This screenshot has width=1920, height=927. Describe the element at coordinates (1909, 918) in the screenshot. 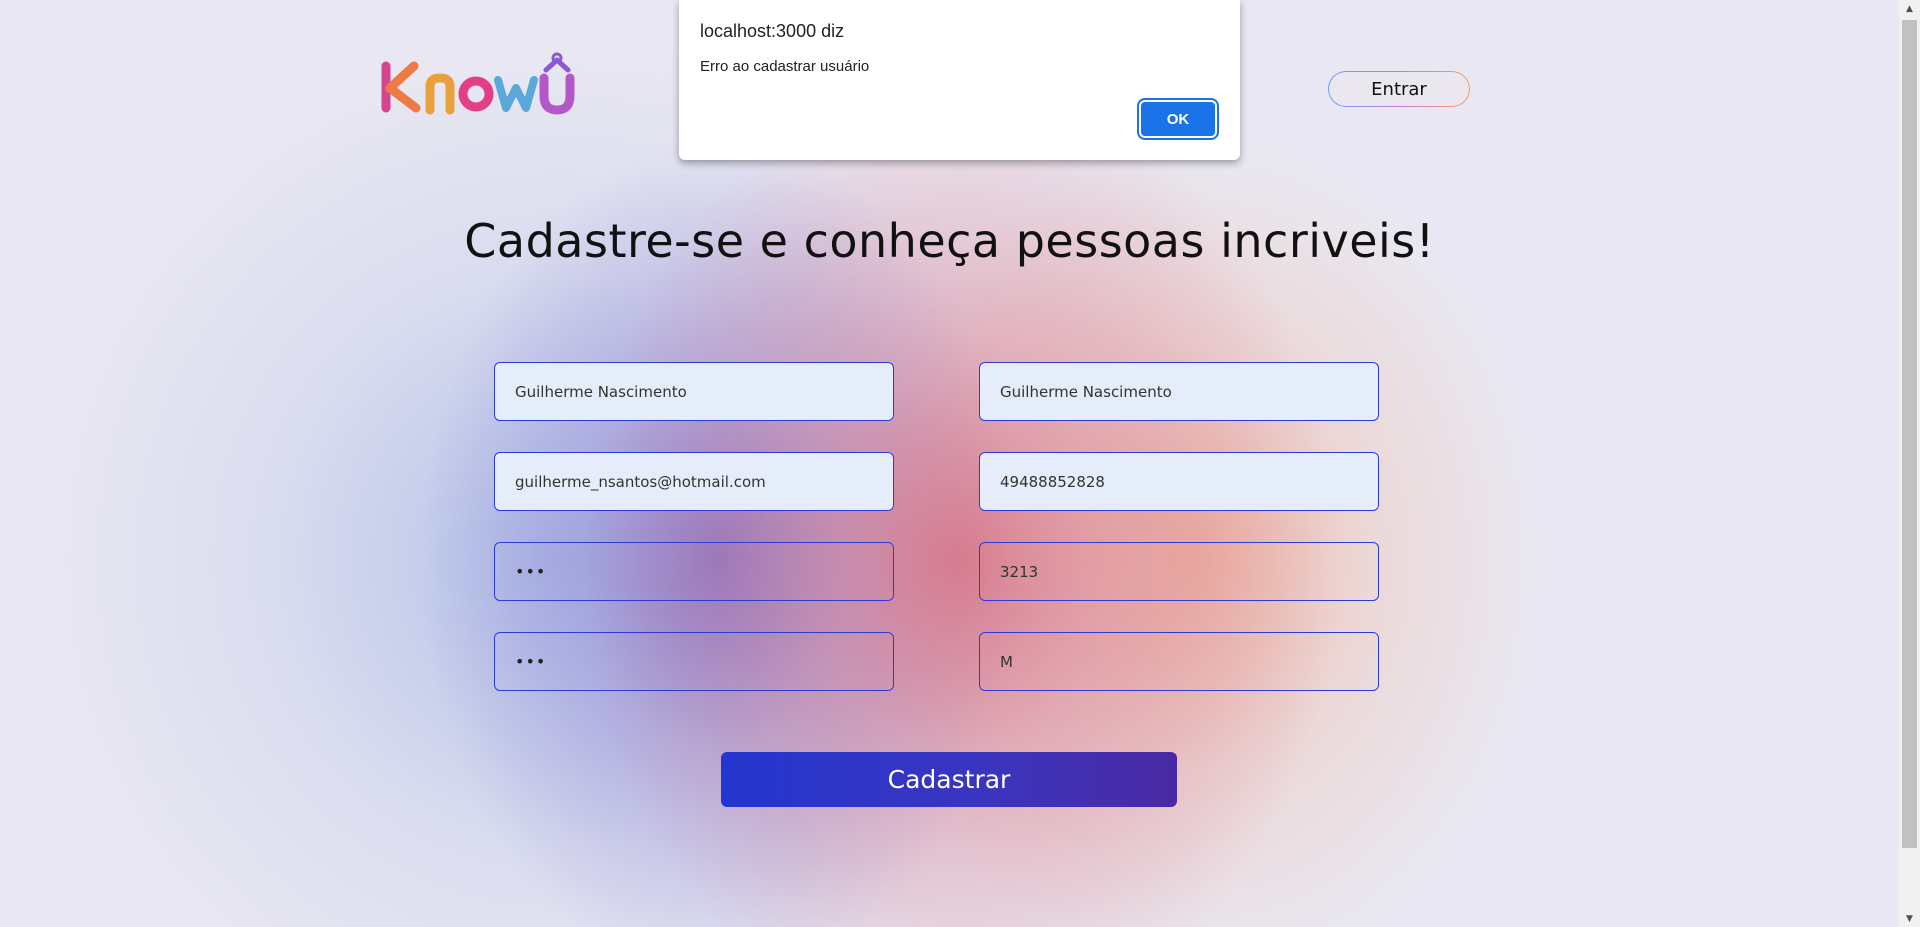

I see `scroll-down-arrow-icon: ▼` at that location.